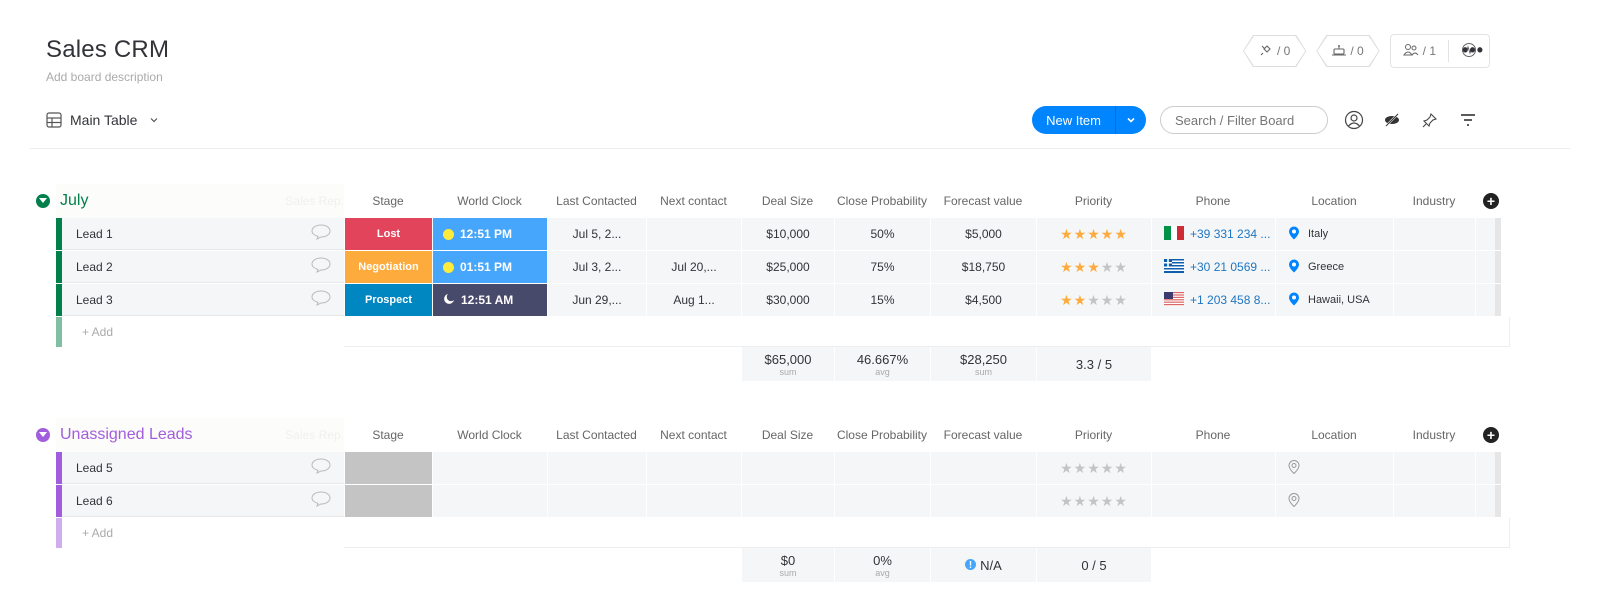 Image resolution: width=1600 pixels, height=608 pixels. Describe the element at coordinates (94, 267) in the screenshot. I see `item-name: Lead 2` at that location.